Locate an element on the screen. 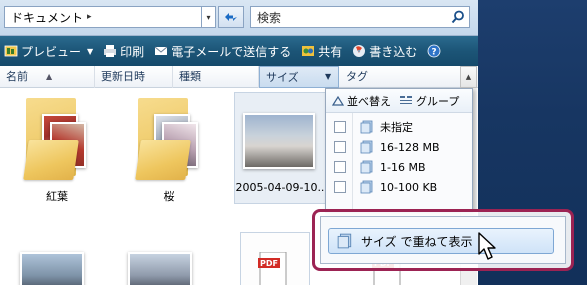 Image resolution: width=587 pixels, height=285 pixels. column-size-label: サイズ is located at coordinates (282, 77).